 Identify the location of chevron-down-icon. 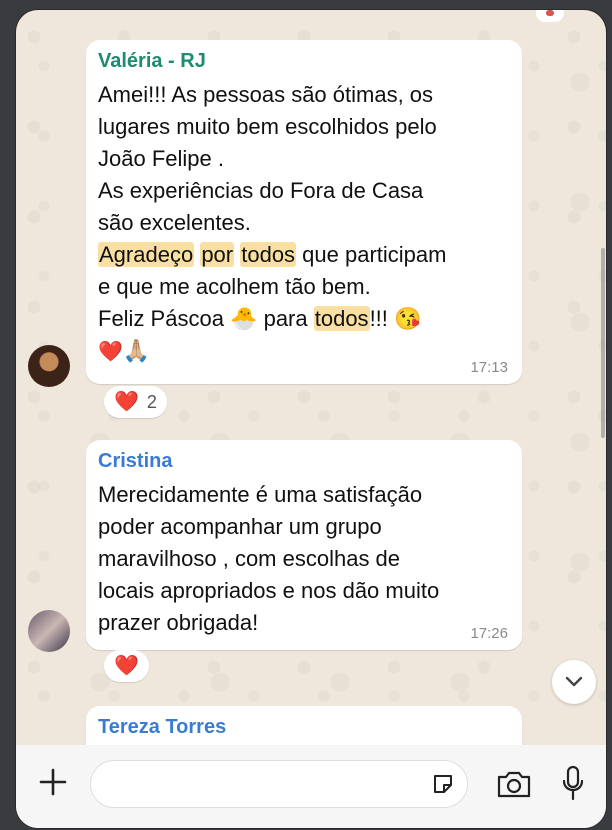
(574, 681).